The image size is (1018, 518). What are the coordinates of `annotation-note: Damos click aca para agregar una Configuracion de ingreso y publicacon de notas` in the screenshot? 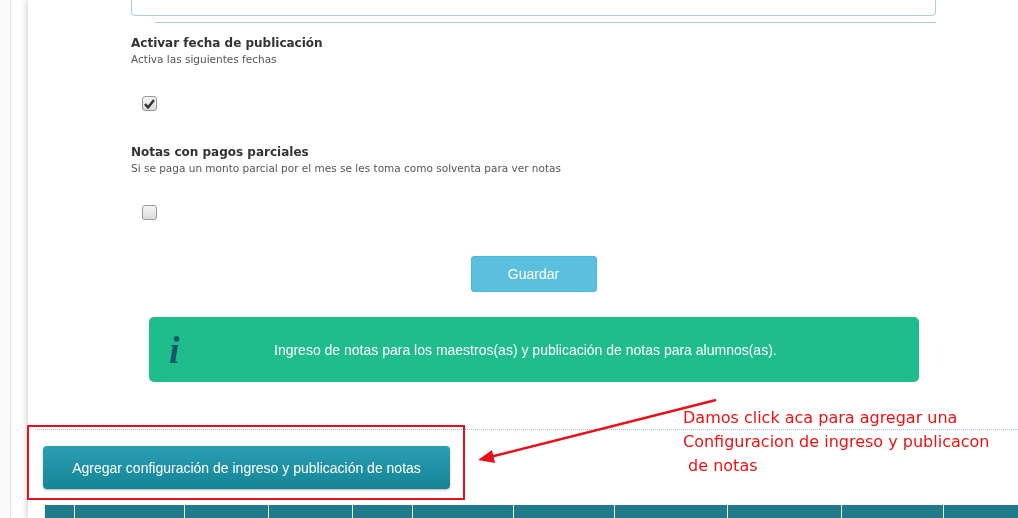 It's located at (836, 442).